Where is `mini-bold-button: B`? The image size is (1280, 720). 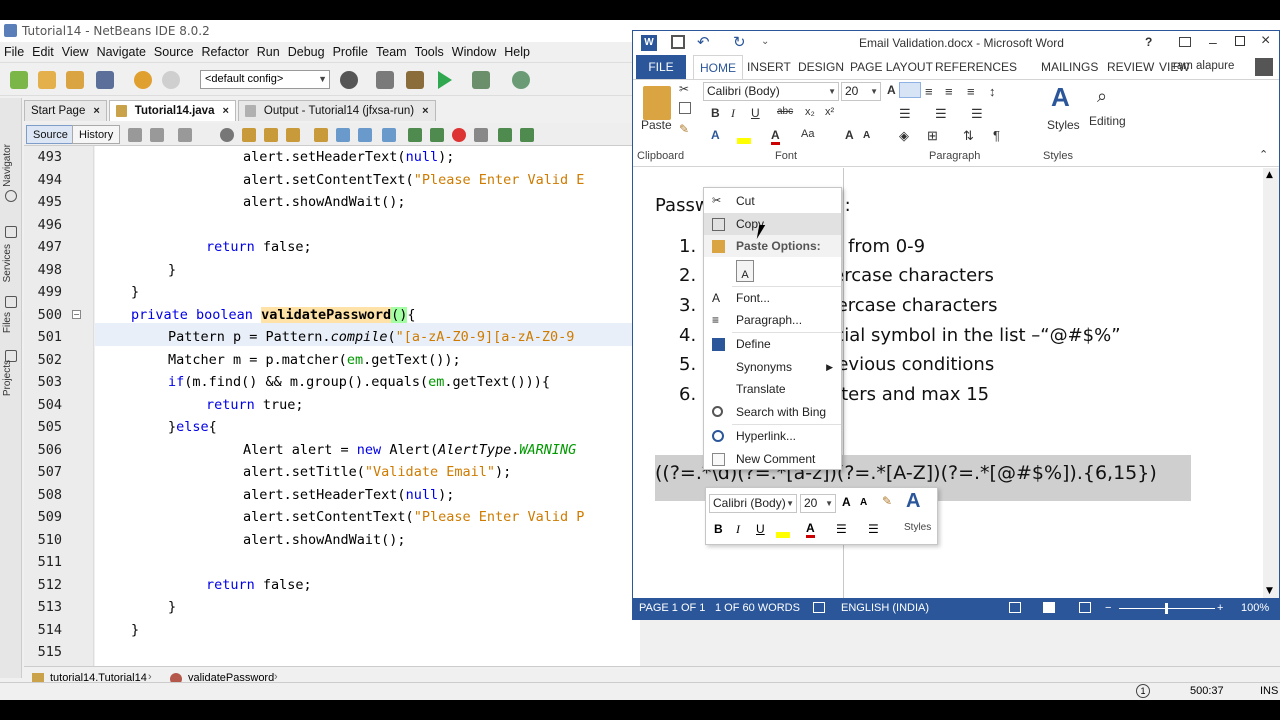 mini-bold-button: B is located at coordinates (718, 529).